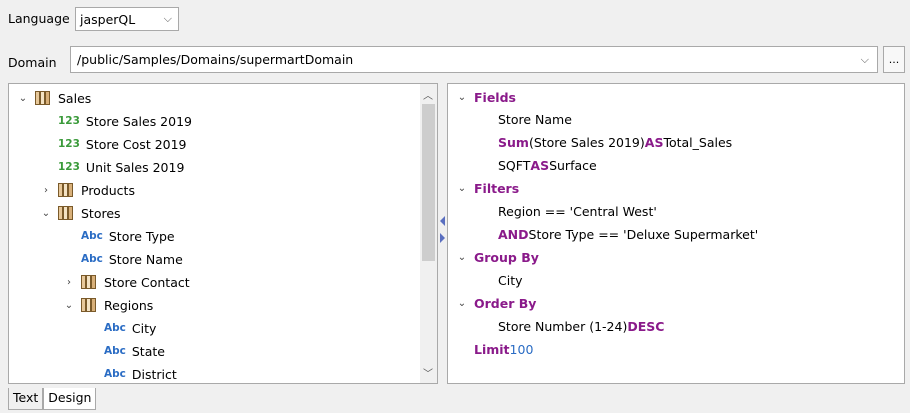  What do you see at coordinates (497, 188) in the screenshot?
I see `filters-title: Filters` at bounding box center [497, 188].